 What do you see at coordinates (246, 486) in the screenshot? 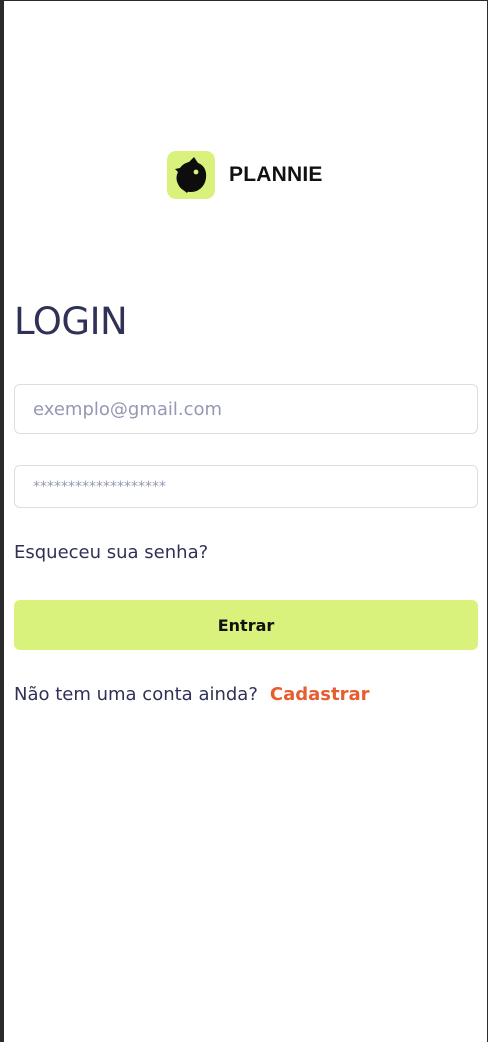
I see `password-field` at bounding box center [246, 486].